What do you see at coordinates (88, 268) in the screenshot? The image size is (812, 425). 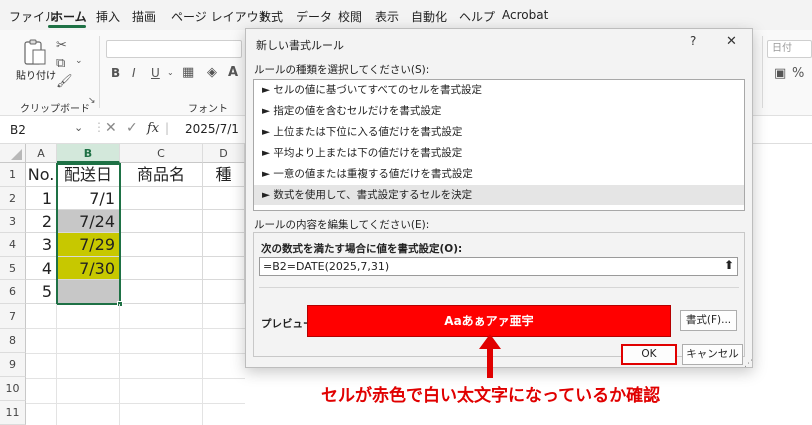 I see `cell-b5: 7/30` at bounding box center [88, 268].